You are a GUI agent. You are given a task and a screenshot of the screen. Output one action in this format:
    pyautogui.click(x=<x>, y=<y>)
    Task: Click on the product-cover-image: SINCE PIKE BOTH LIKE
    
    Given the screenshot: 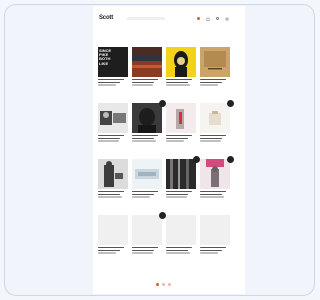 What is the action you would take?
    pyautogui.click(x=113, y=62)
    